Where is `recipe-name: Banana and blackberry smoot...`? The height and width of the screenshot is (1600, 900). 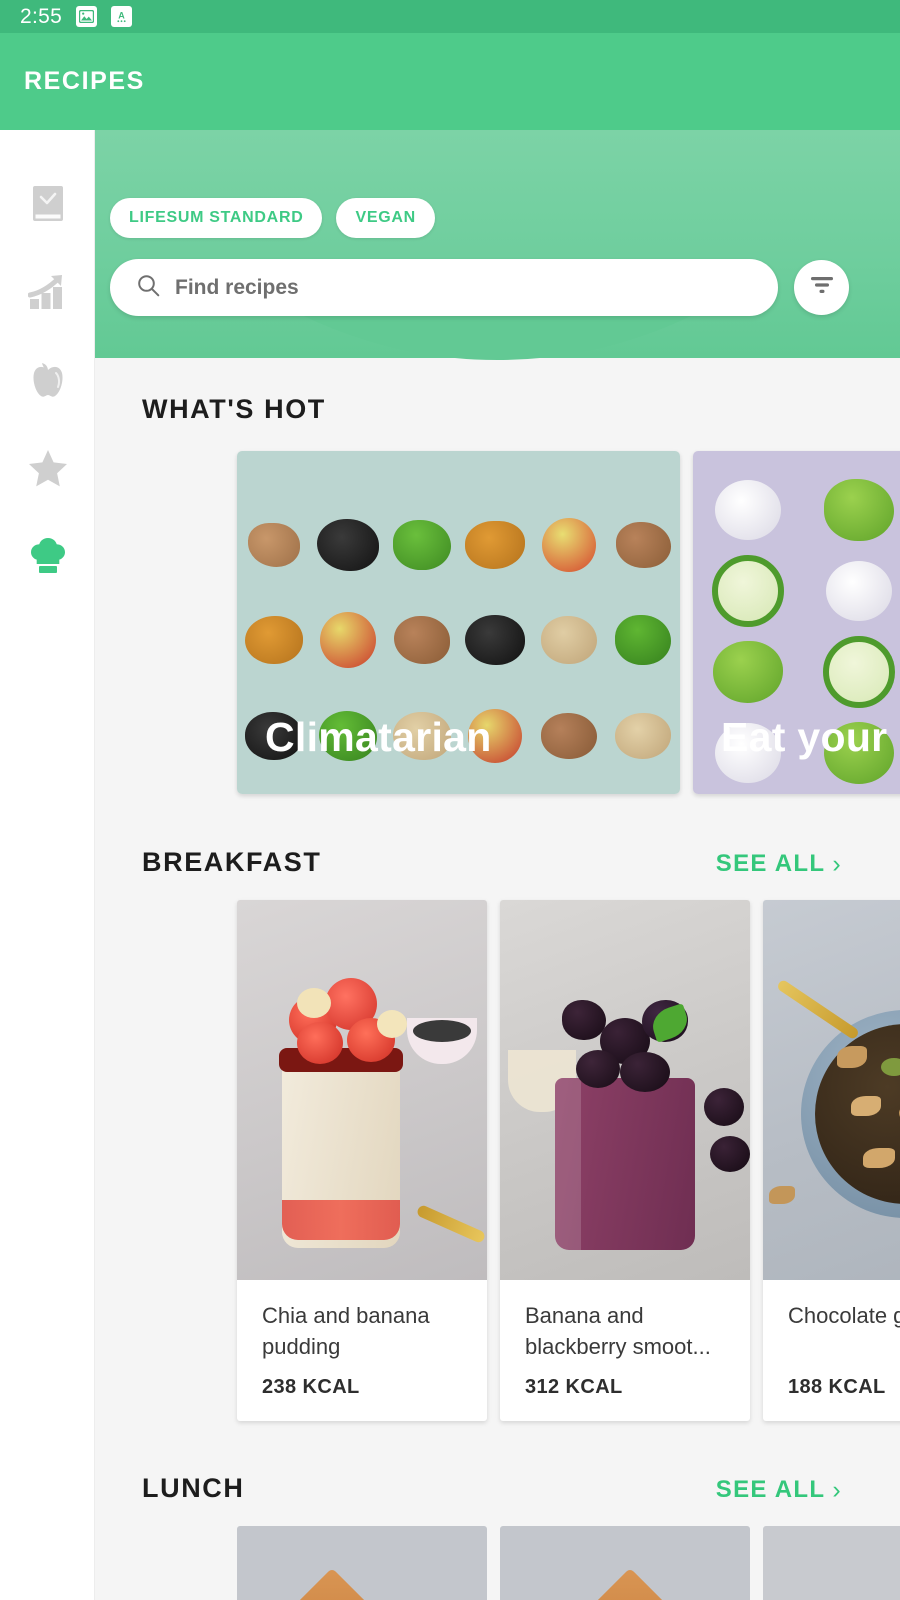 recipe-name: Banana and blackberry smoot... is located at coordinates (618, 1331).